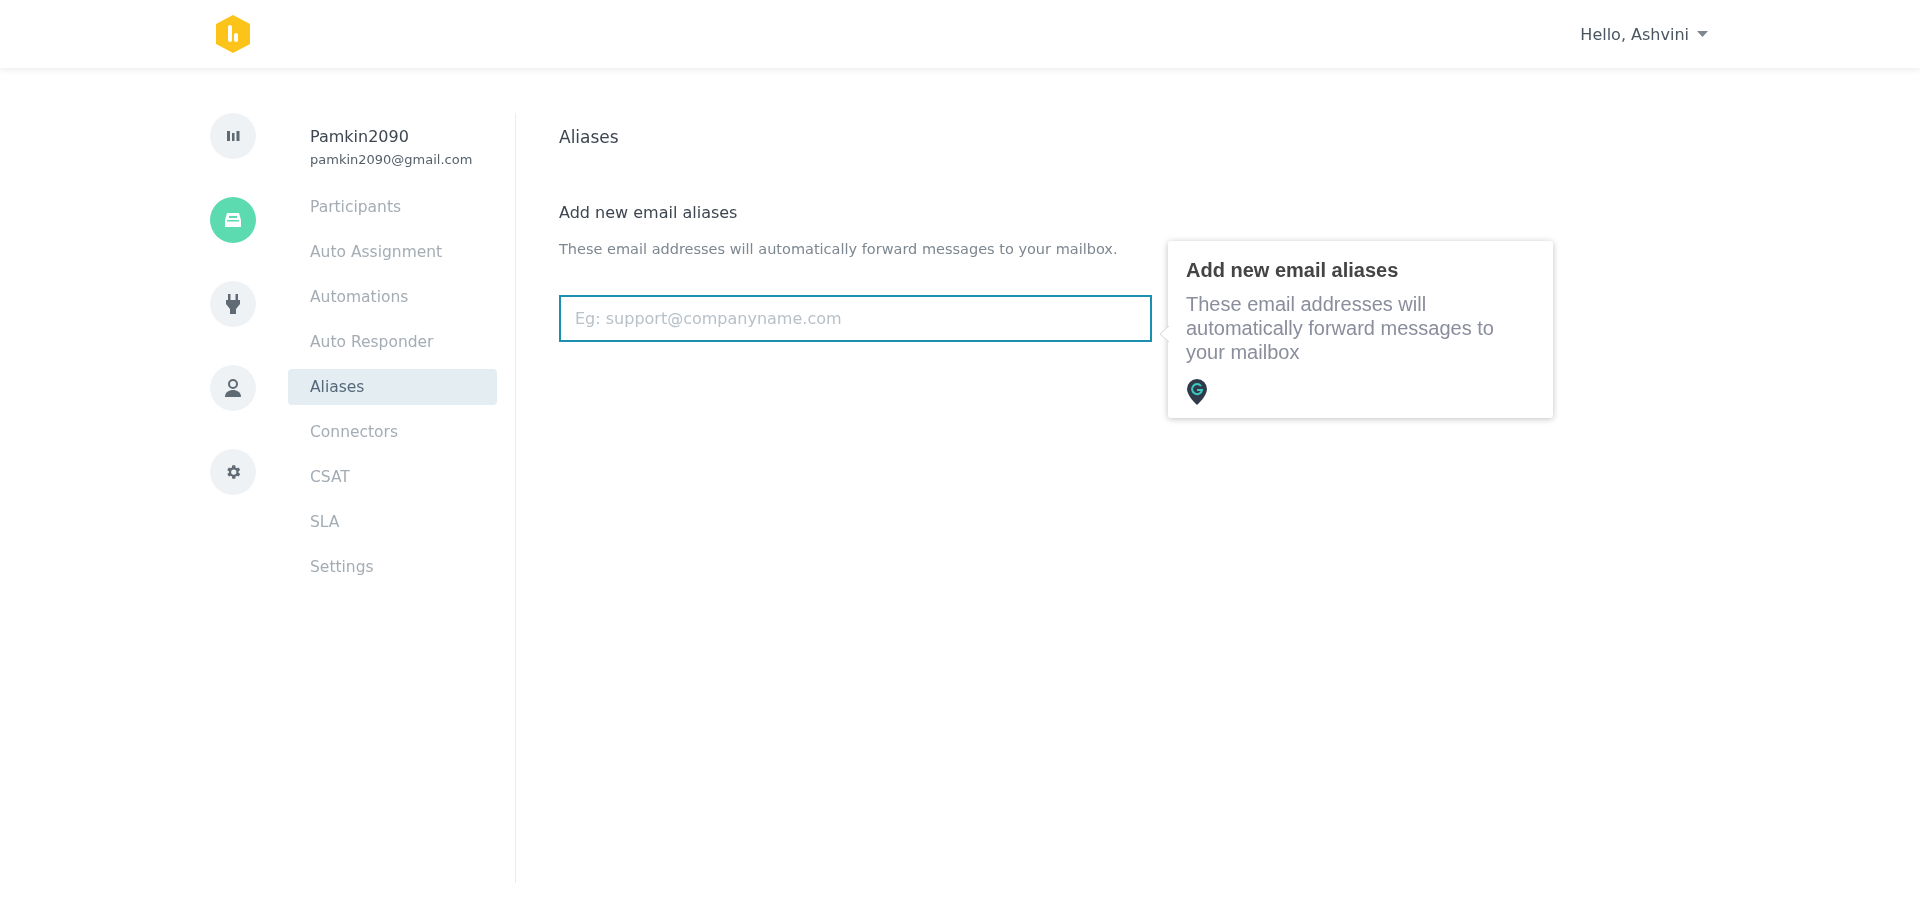 This screenshot has width=1920, height=903. What do you see at coordinates (392, 522) in the screenshot?
I see `menu-item: SLA` at bounding box center [392, 522].